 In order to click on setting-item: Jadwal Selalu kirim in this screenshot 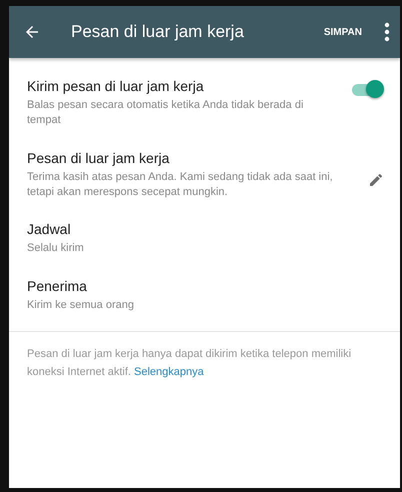, I will do `click(204, 239)`.